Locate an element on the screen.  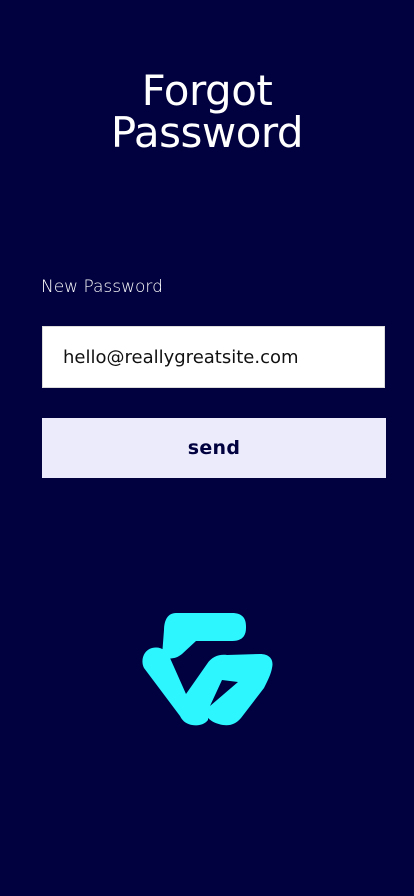
new-password-label: New Password is located at coordinates (102, 287).